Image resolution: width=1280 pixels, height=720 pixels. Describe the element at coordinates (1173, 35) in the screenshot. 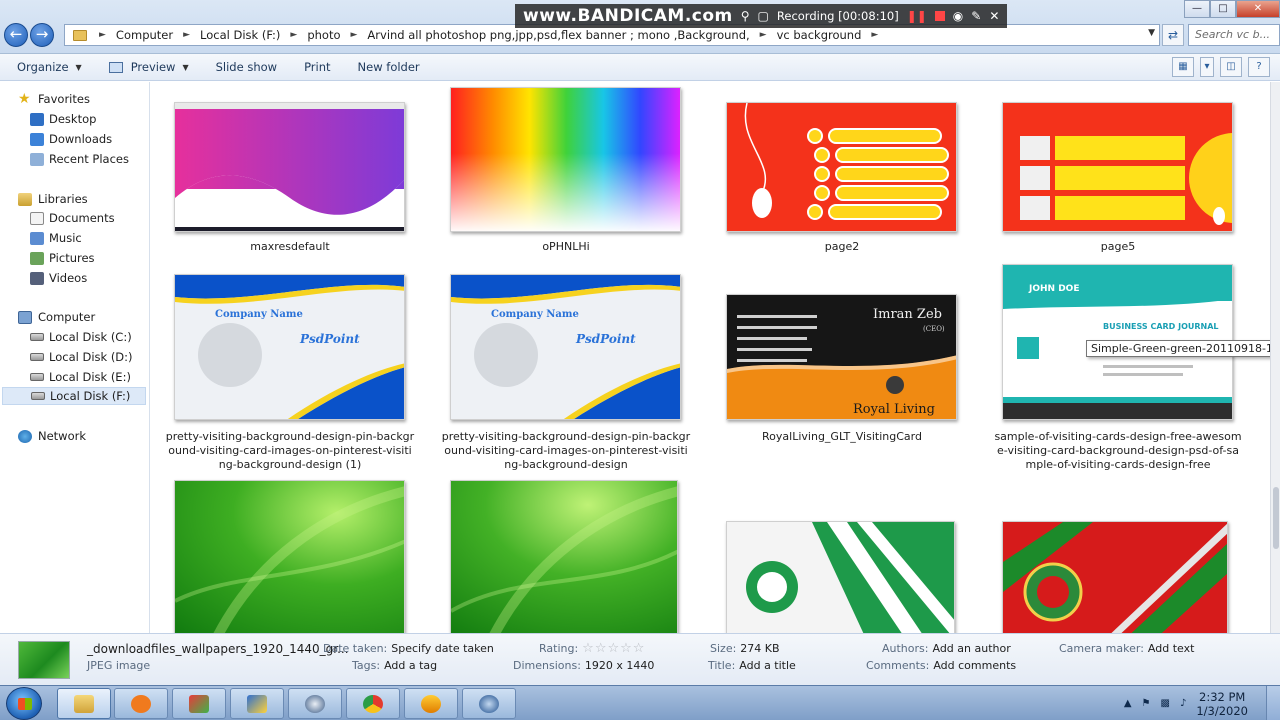

I see `refresh-button: ⇄` at that location.